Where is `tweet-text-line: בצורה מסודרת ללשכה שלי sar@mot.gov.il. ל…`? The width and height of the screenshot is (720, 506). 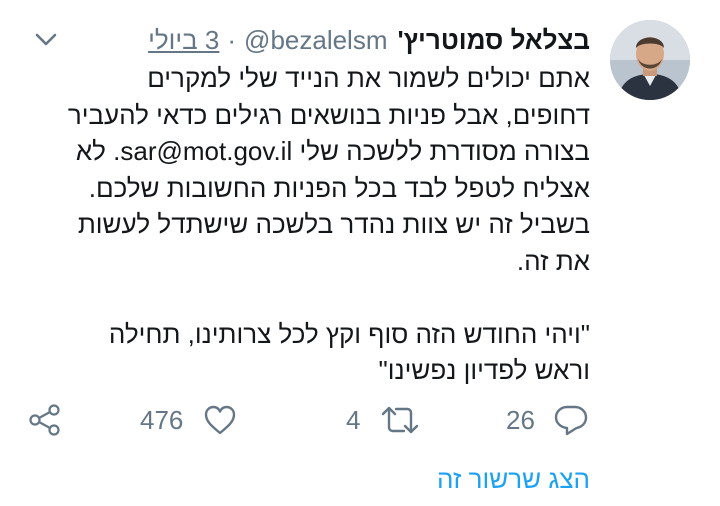 tweet-text-line: בצורה מסודרת ללשכה שלי sar@mot.gov.il. ל… is located at coordinates (332, 151).